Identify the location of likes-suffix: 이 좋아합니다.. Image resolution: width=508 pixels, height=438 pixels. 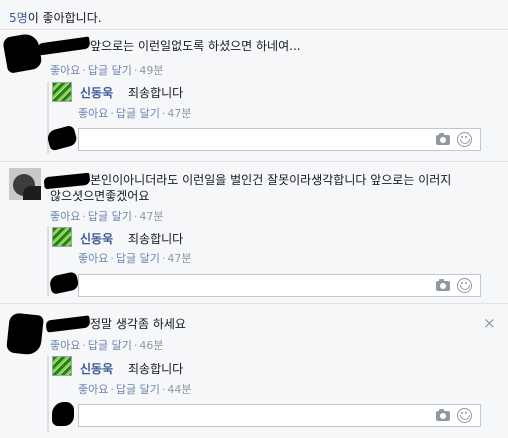
(64, 18).